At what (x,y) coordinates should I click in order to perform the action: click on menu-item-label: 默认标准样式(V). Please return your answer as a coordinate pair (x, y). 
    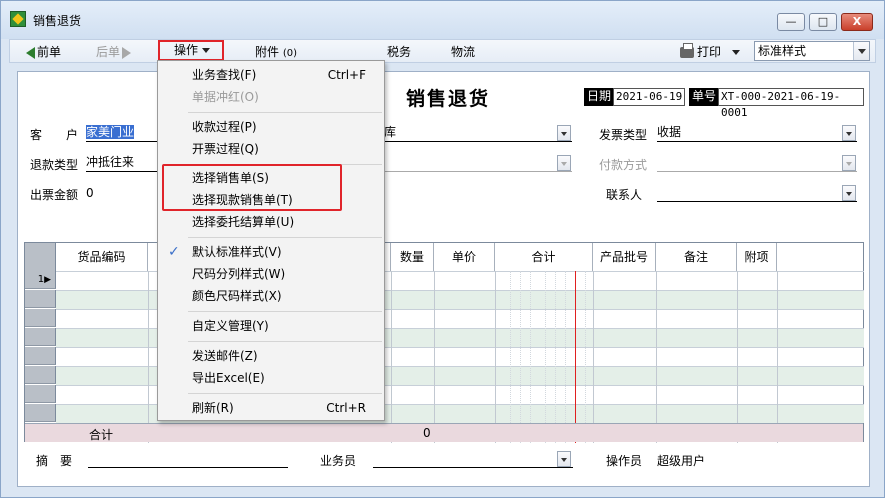
    Looking at the image, I should click on (237, 252).